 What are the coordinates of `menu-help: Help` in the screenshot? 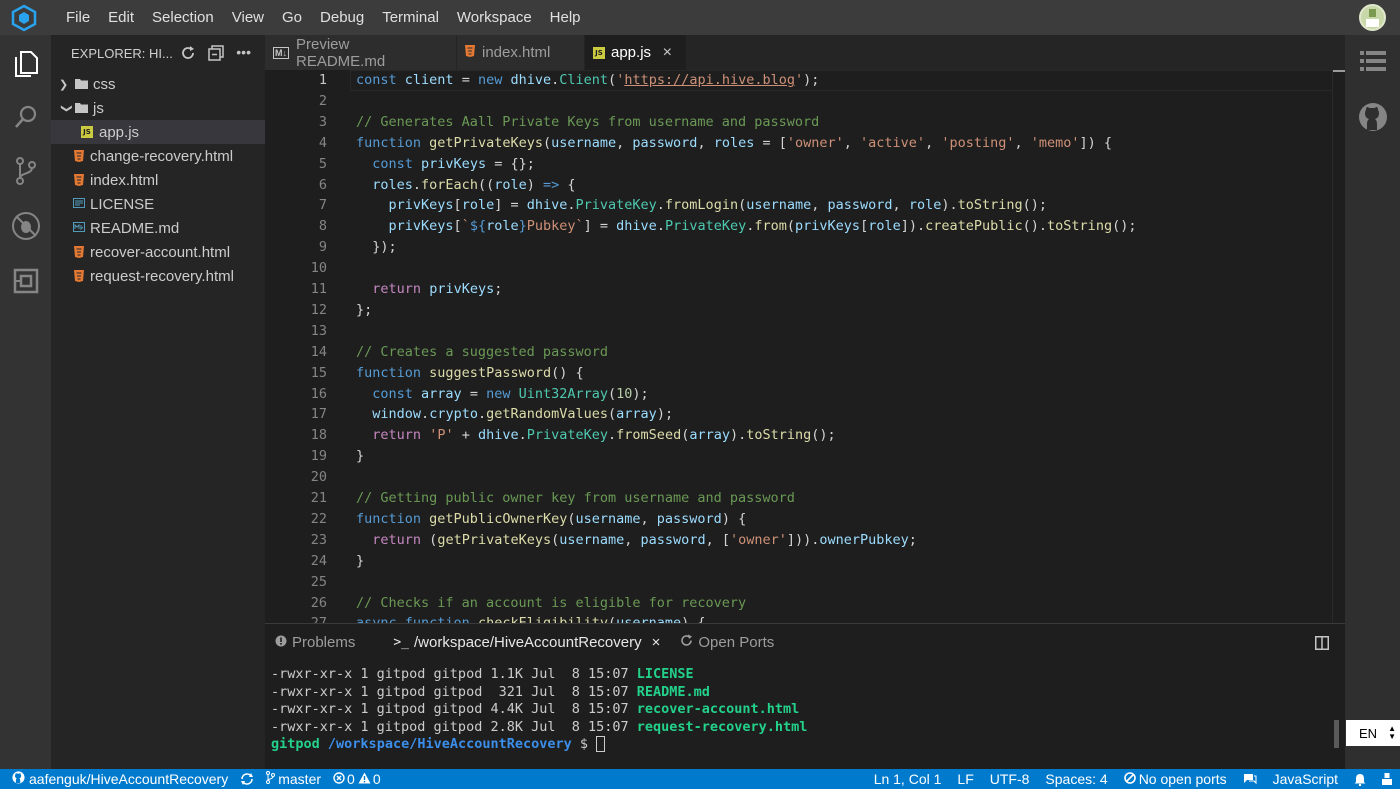 It's located at (565, 17).